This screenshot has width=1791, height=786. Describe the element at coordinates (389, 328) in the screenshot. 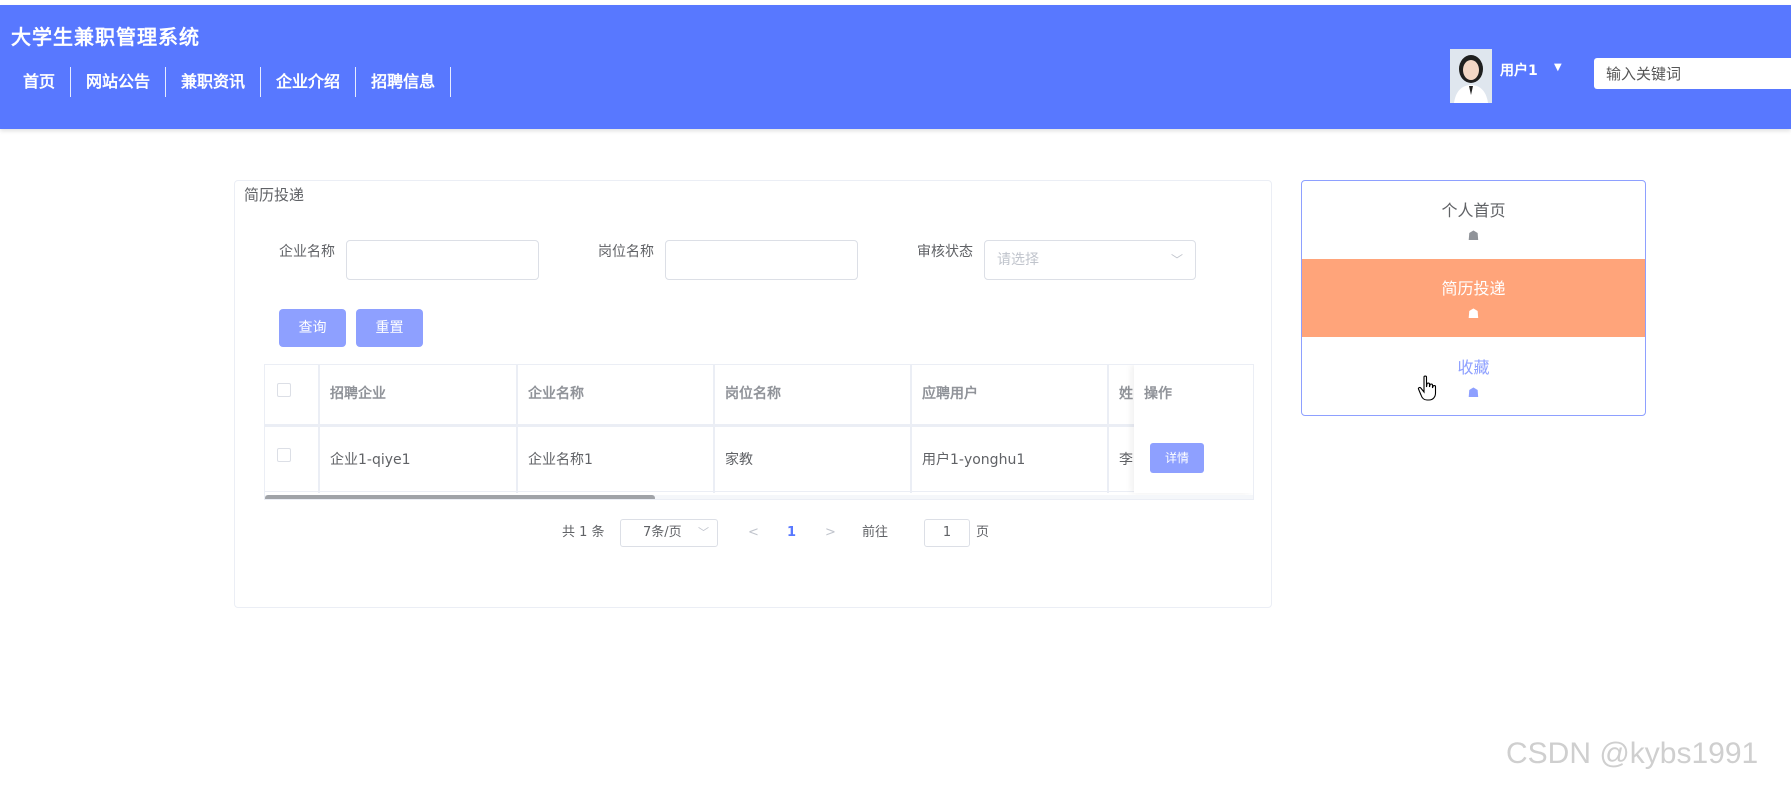

I see `reset-button: 重置` at that location.